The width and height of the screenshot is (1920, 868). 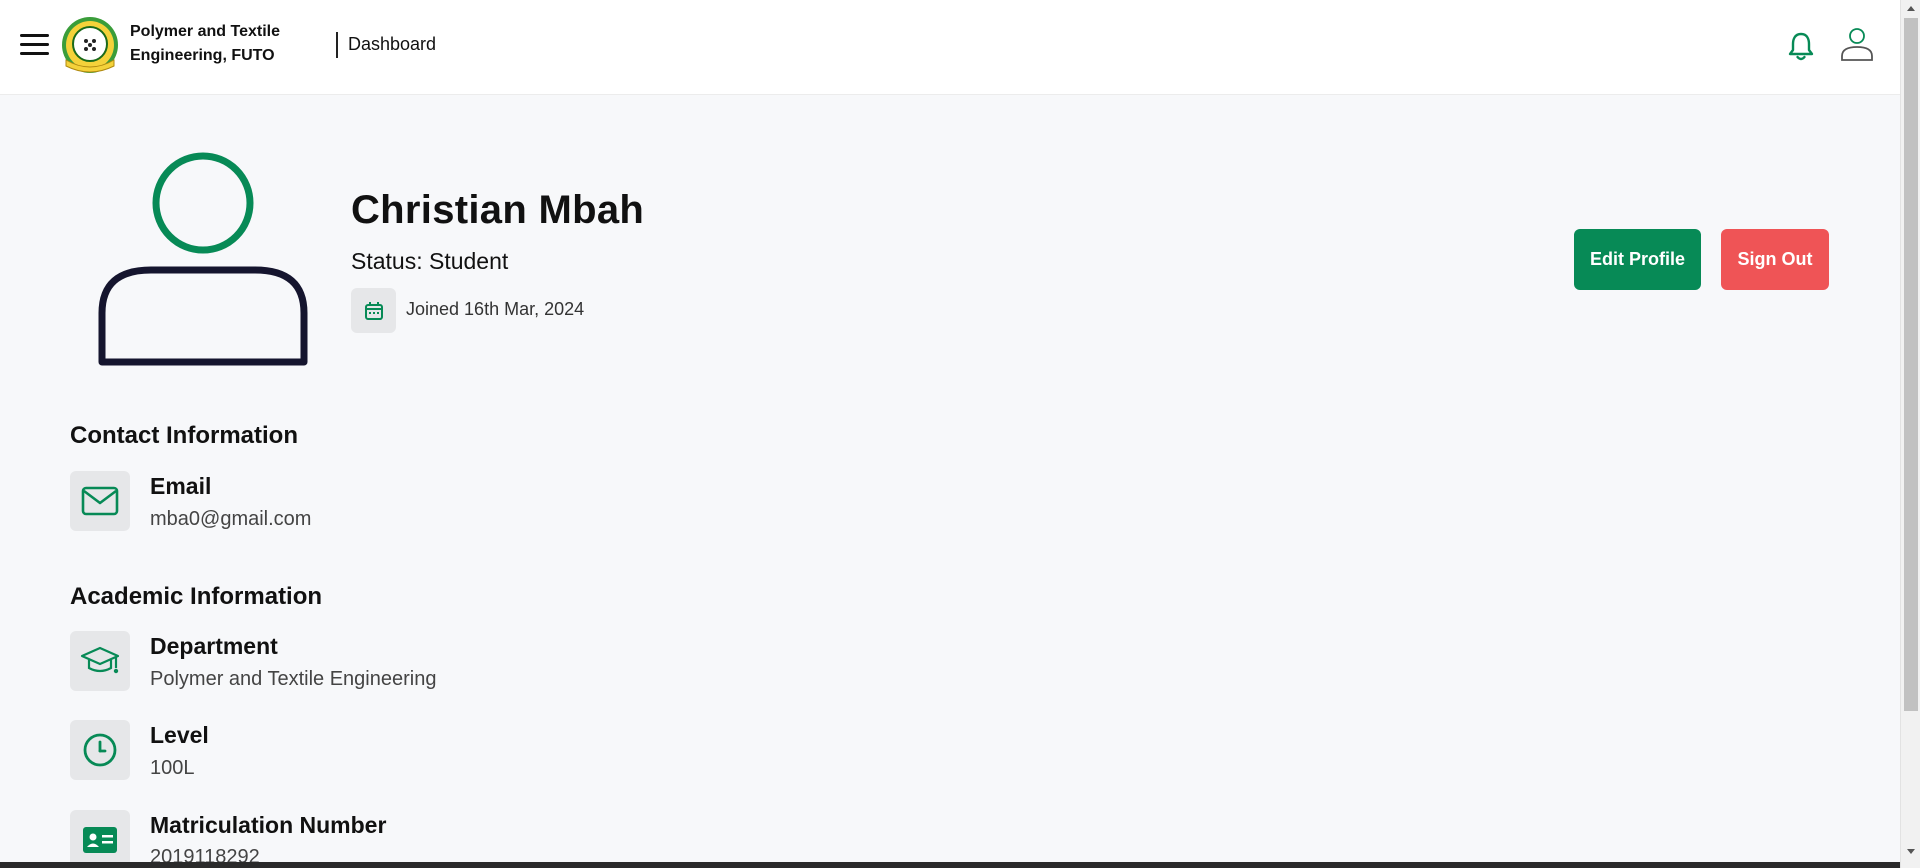 What do you see at coordinates (1911, 364) in the screenshot?
I see `scrollbar-thumb` at bounding box center [1911, 364].